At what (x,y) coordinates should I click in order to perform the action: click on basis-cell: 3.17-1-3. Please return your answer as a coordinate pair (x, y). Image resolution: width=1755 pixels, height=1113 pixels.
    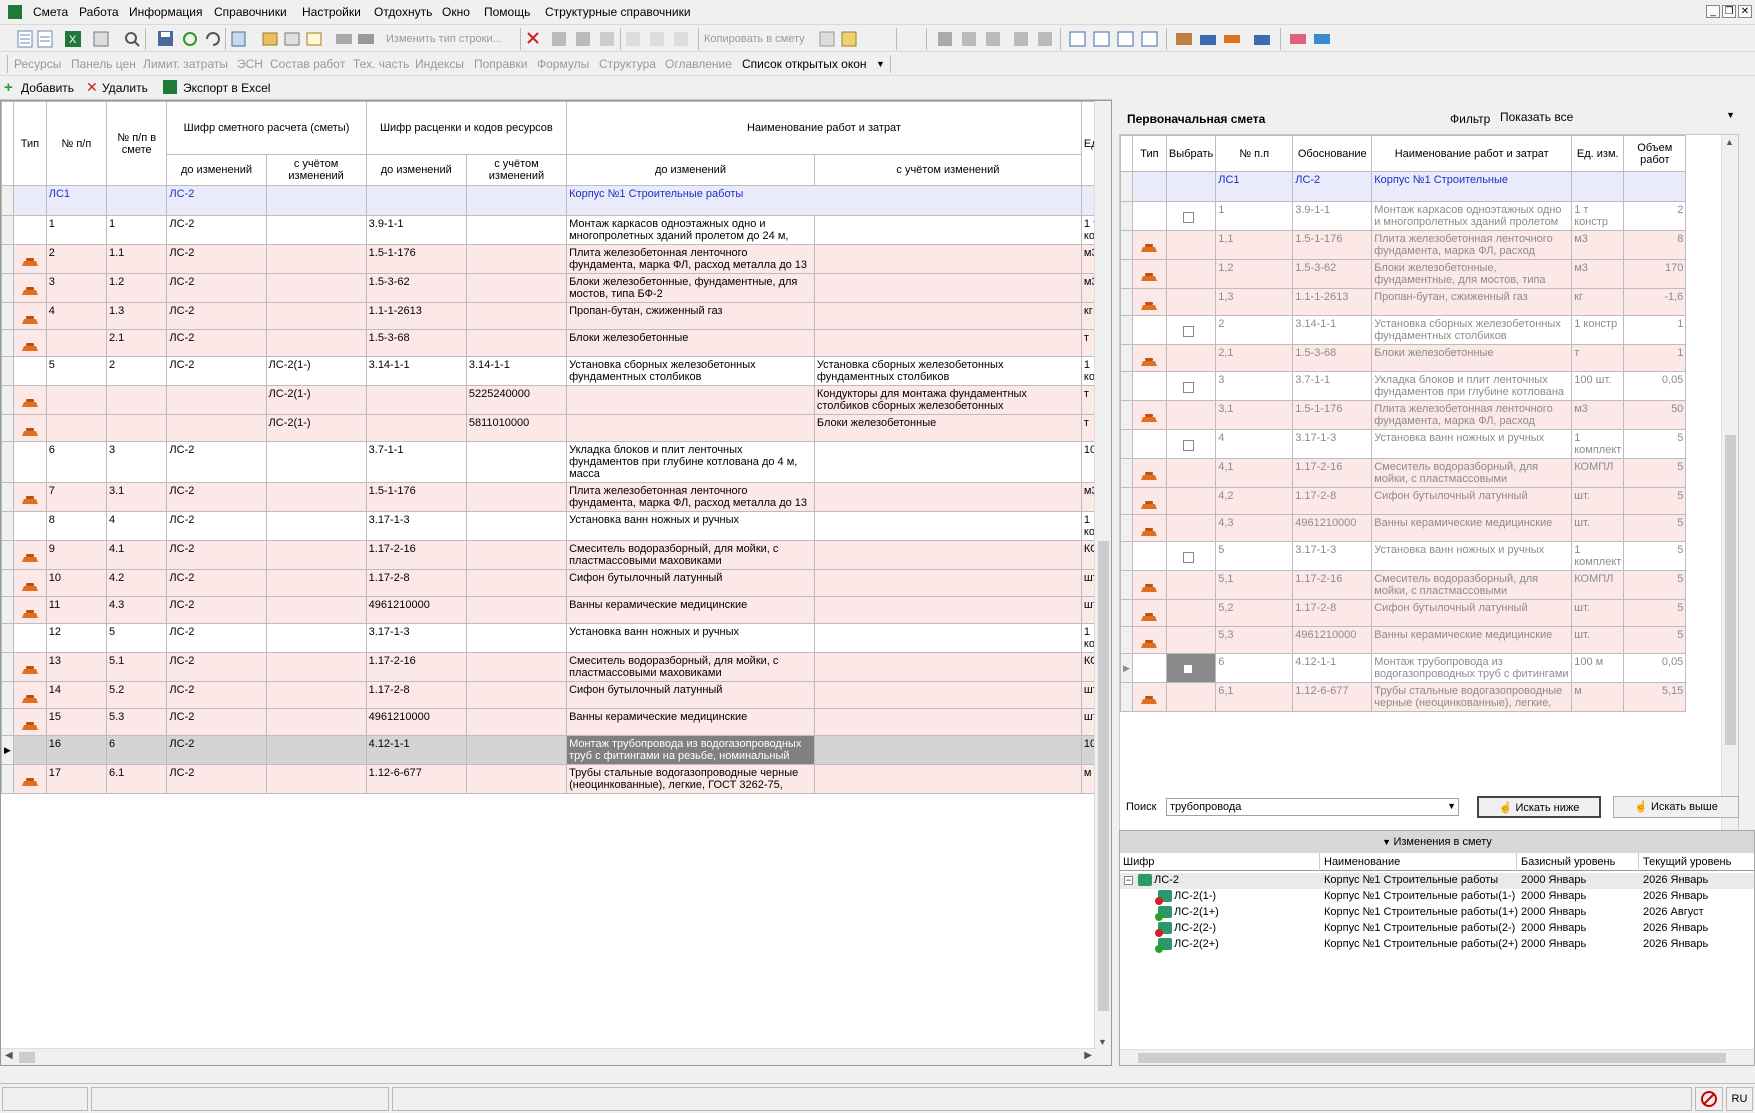
    Looking at the image, I should click on (1332, 444).